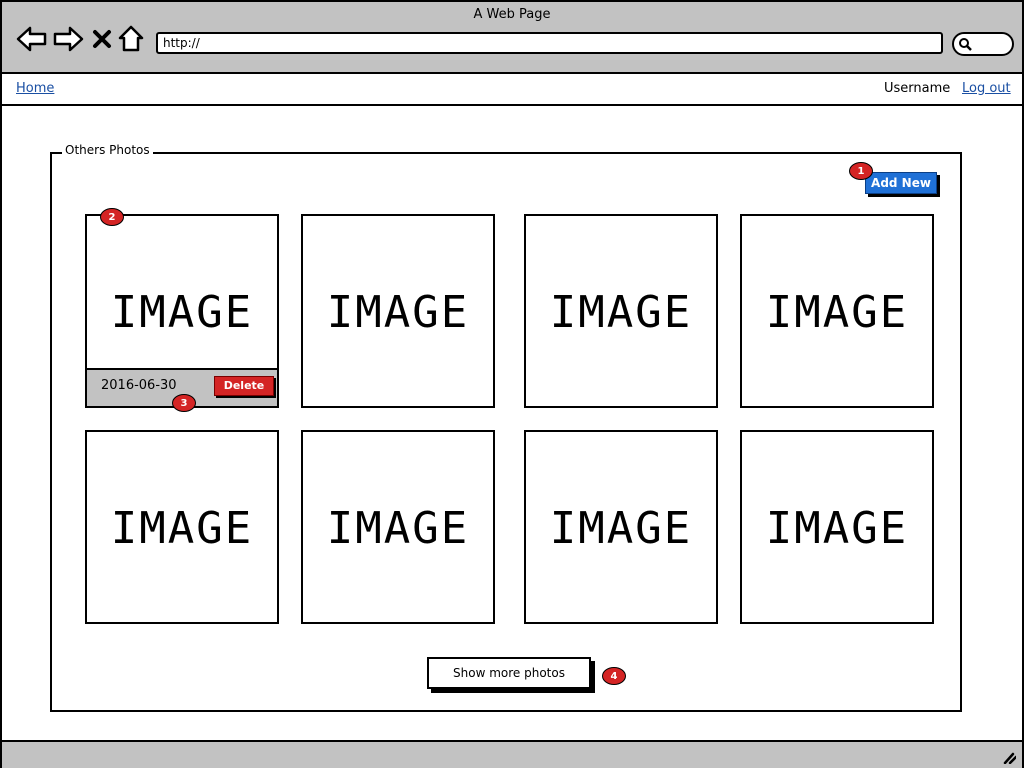 The width and height of the screenshot is (1024, 768). What do you see at coordinates (986, 88) in the screenshot?
I see `logout-link: Log out` at bounding box center [986, 88].